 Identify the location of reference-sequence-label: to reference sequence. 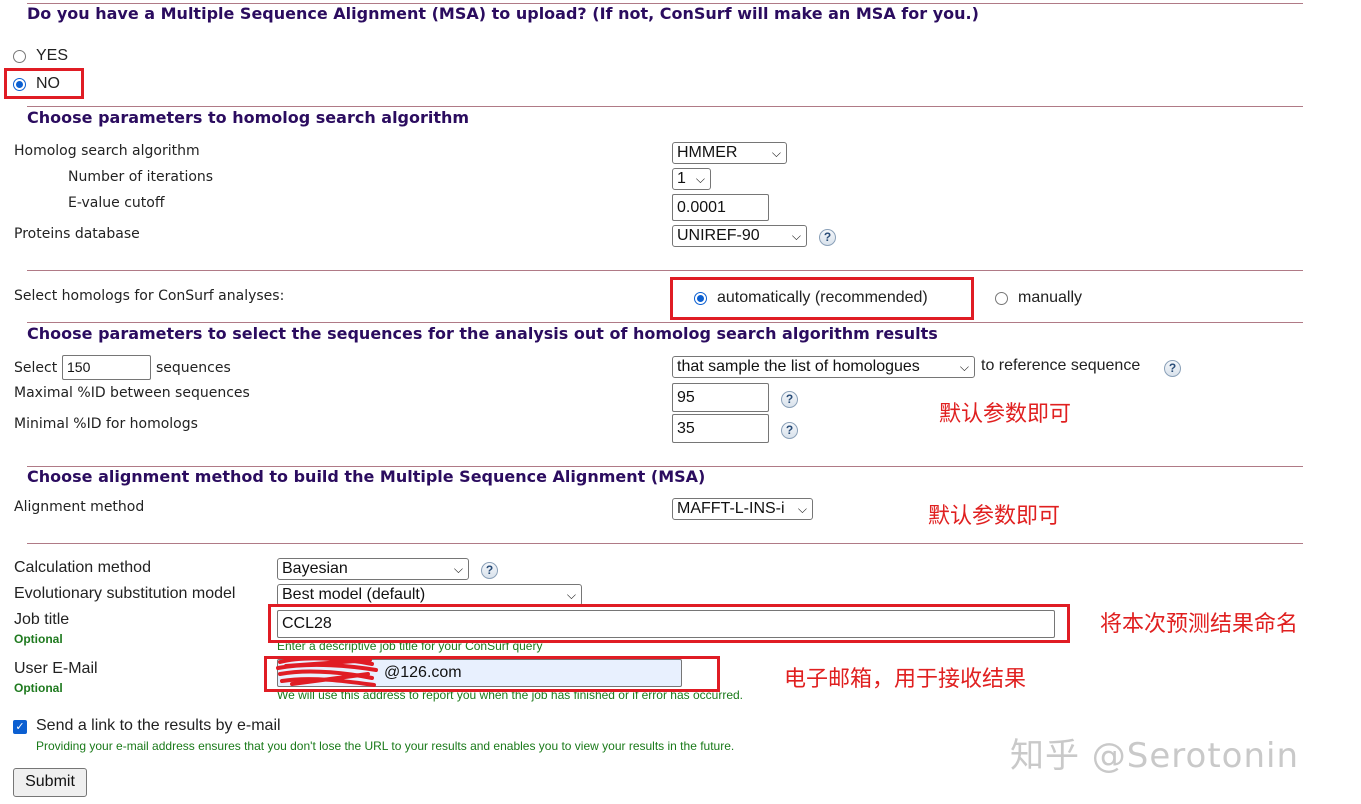
(1061, 365).